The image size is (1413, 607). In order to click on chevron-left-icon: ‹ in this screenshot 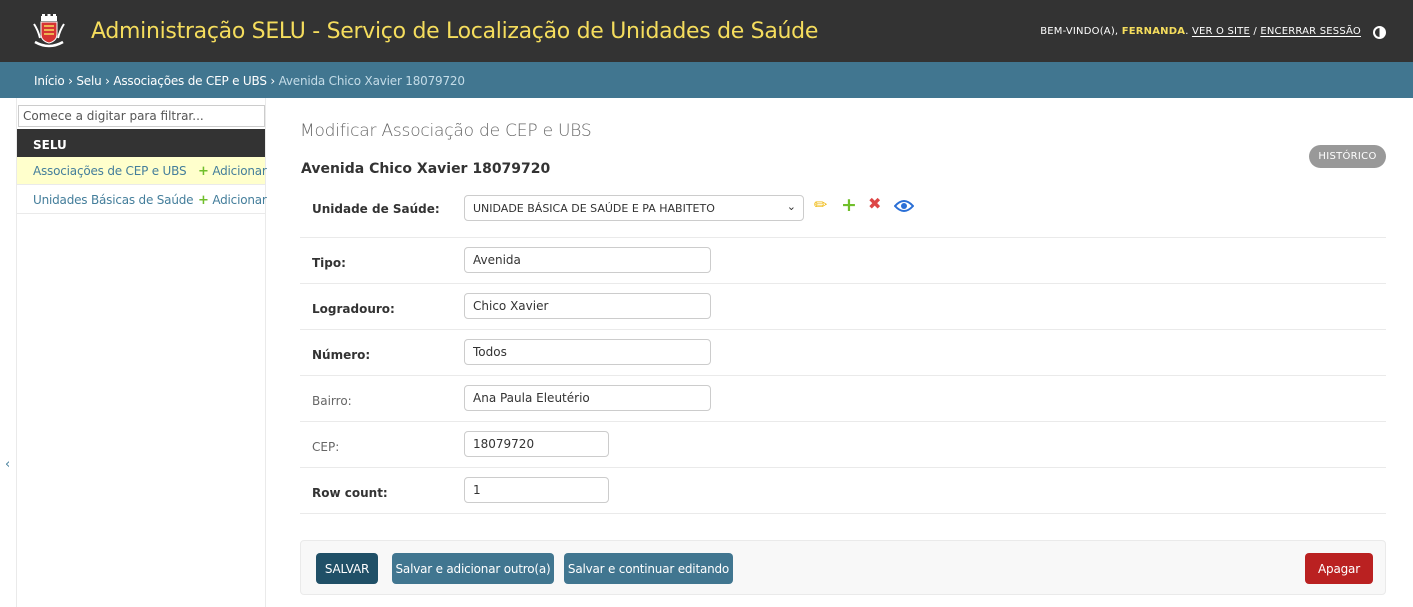, I will do `click(7, 464)`.